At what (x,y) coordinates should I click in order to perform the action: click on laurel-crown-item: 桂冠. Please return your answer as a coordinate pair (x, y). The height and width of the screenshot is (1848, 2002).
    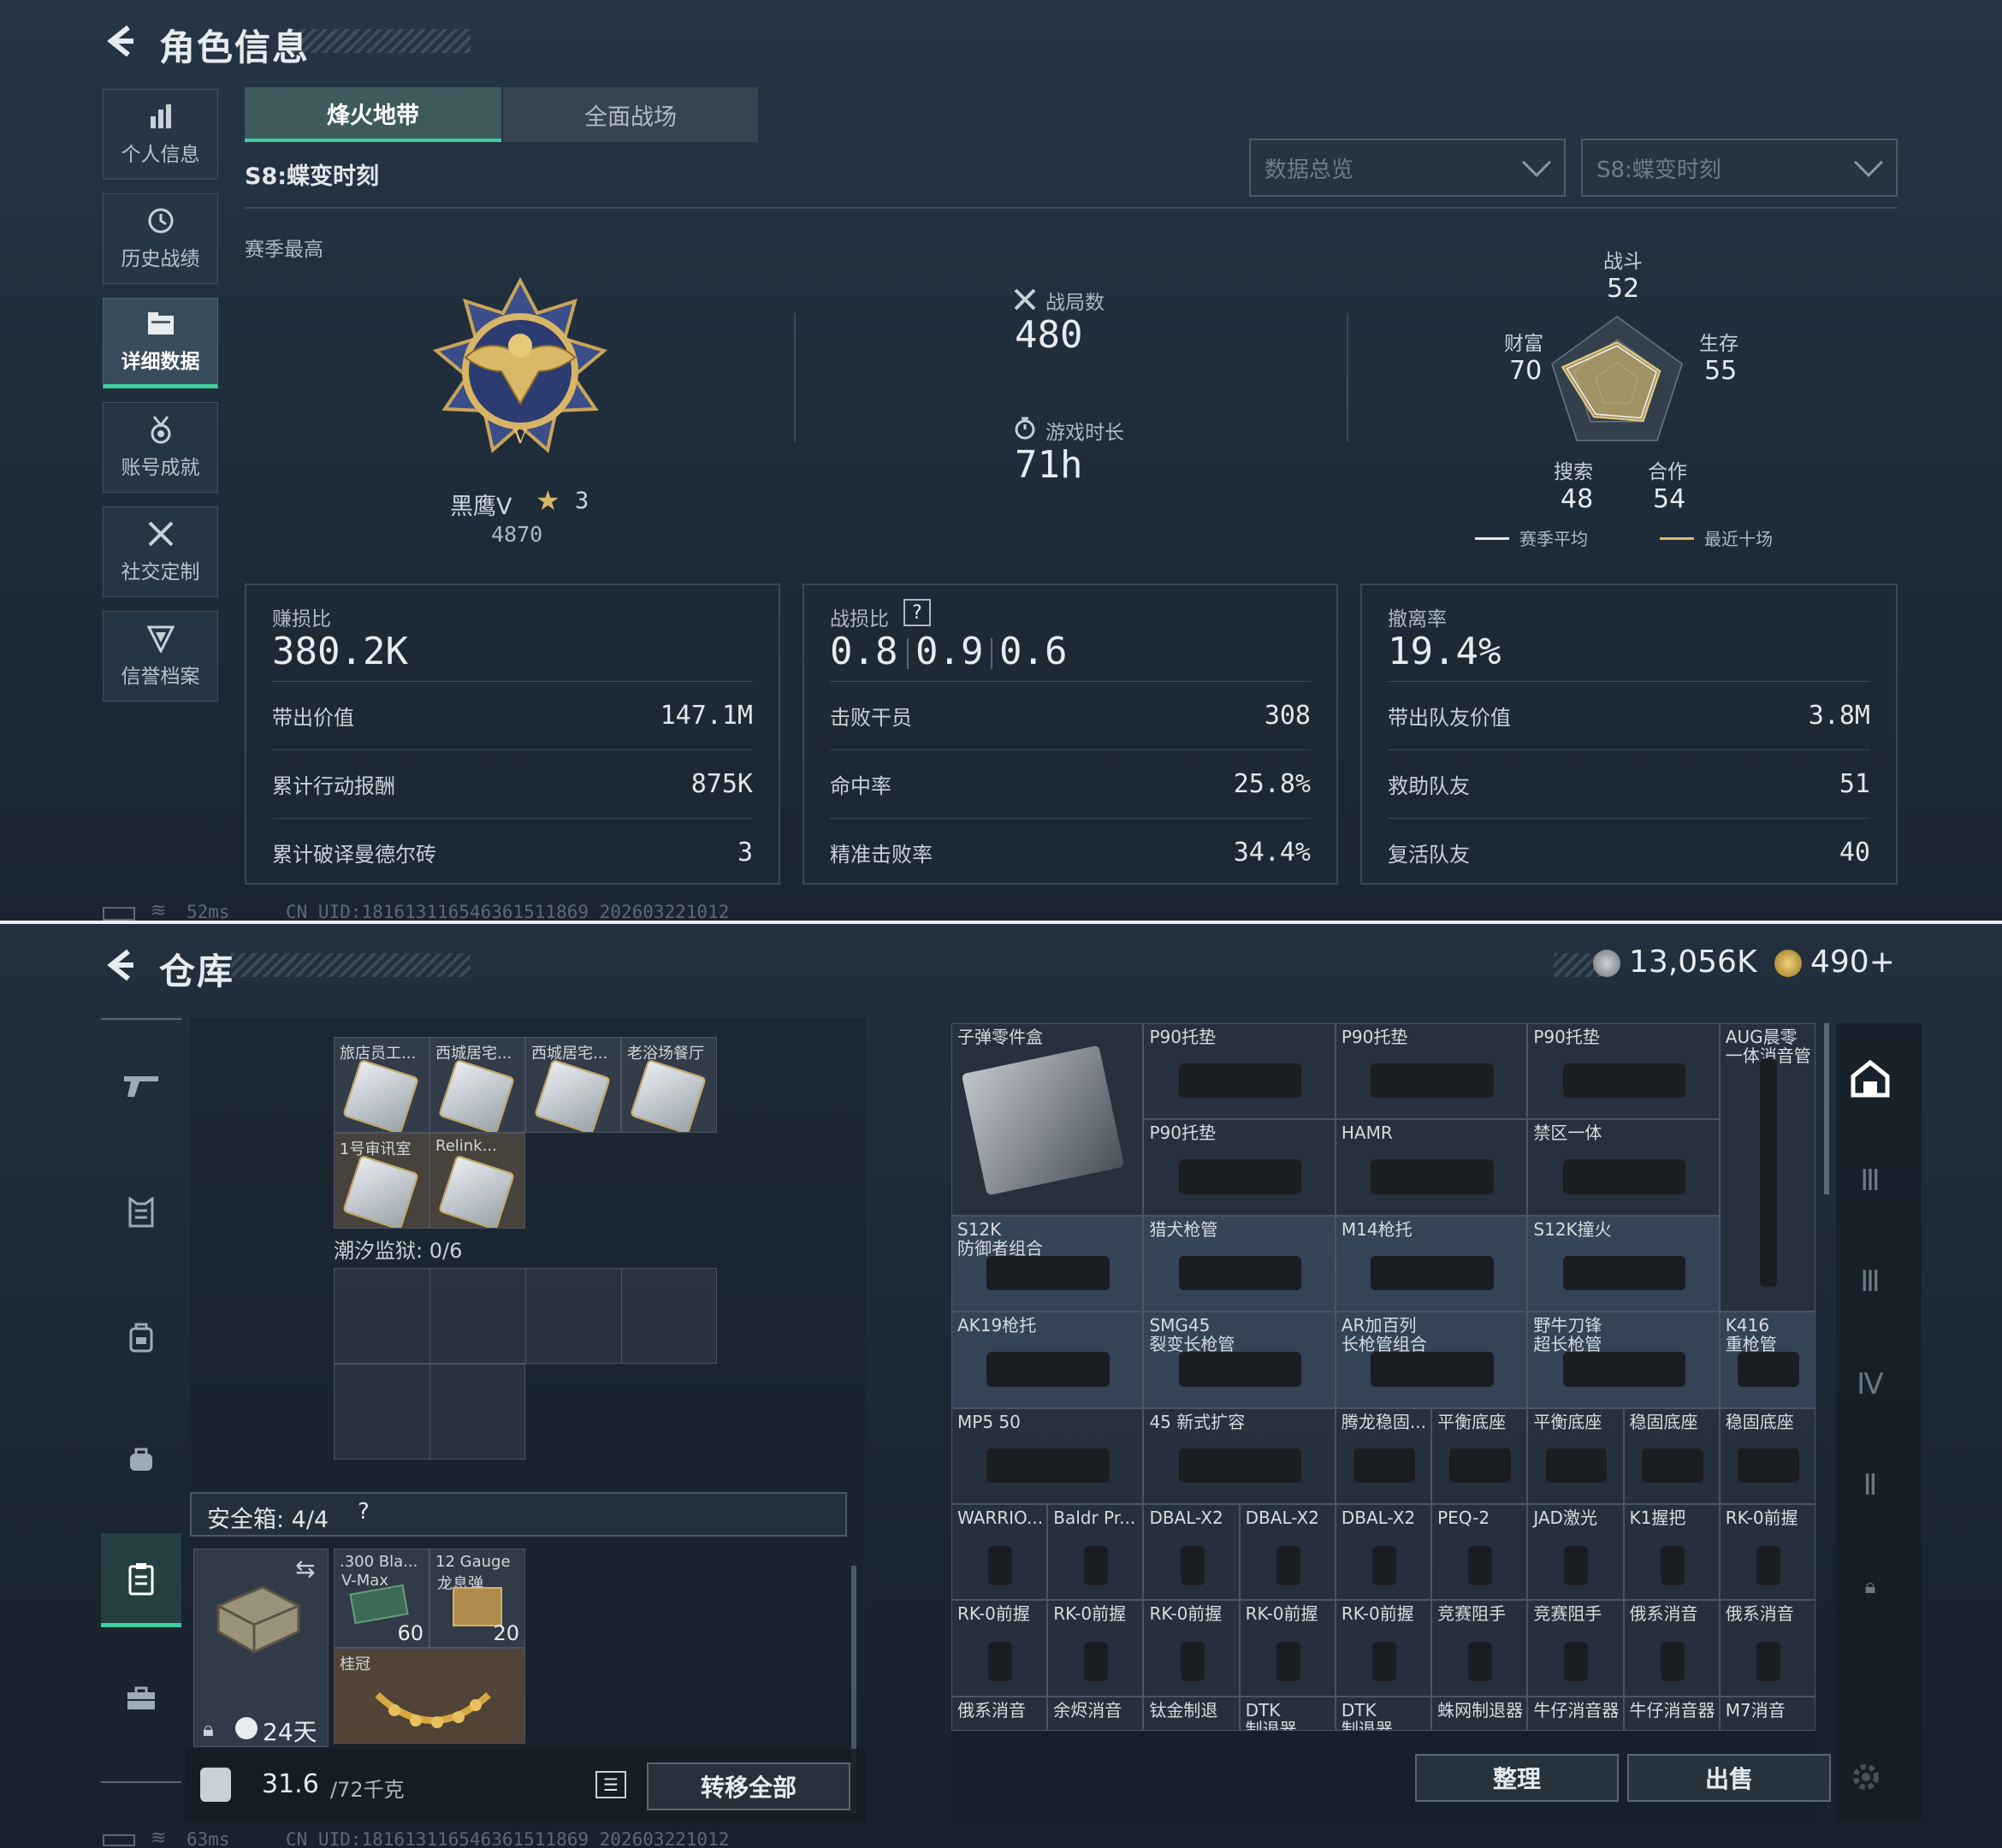
    Looking at the image, I should click on (429, 1696).